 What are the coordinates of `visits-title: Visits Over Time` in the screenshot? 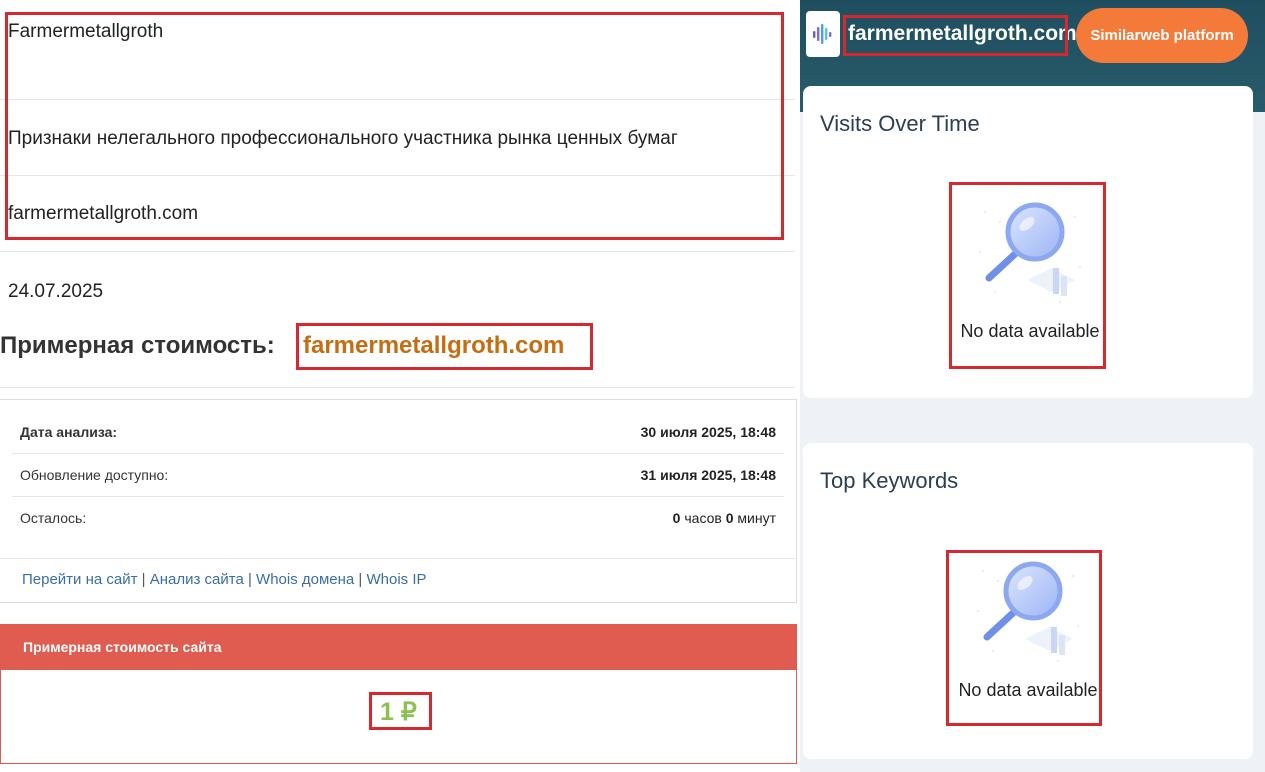 It's located at (900, 123).